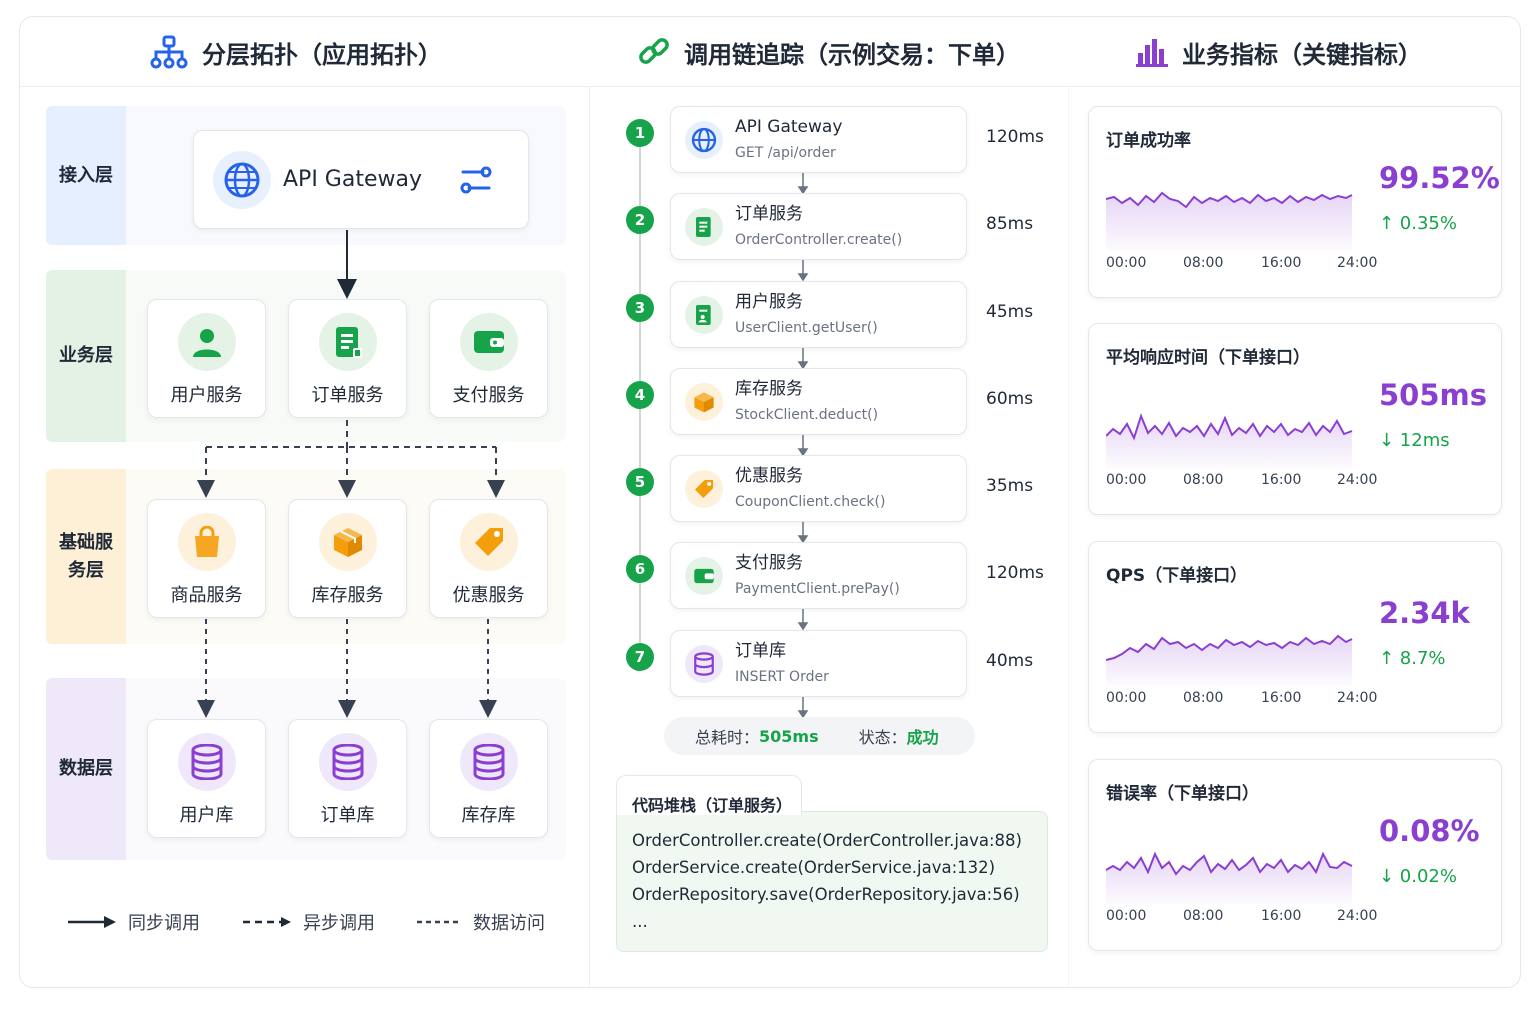 Image resolution: width=1536 pixels, height=1024 pixels. I want to click on solid-arrow-icon, so click(92, 922).